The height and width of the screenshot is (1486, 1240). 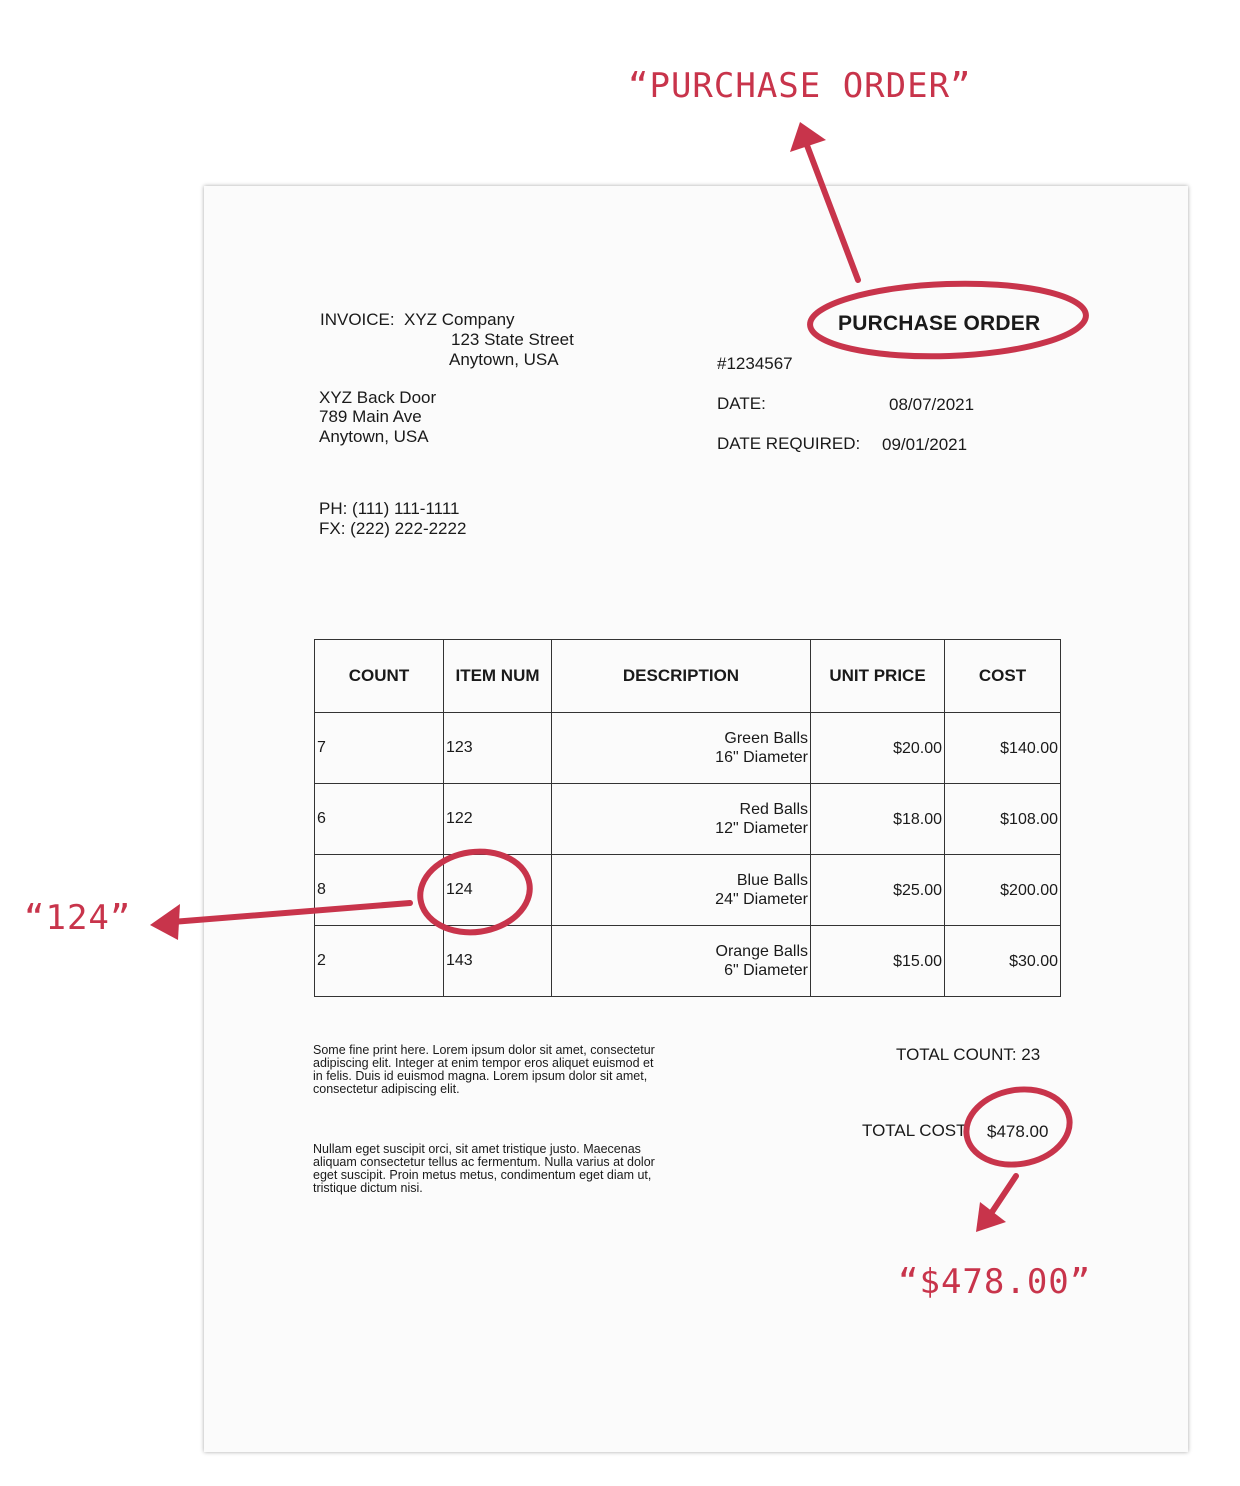 What do you see at coordinates (165, 922) in the screenshot?
I see `item-arrow-head` at bounding box center [165, 922].